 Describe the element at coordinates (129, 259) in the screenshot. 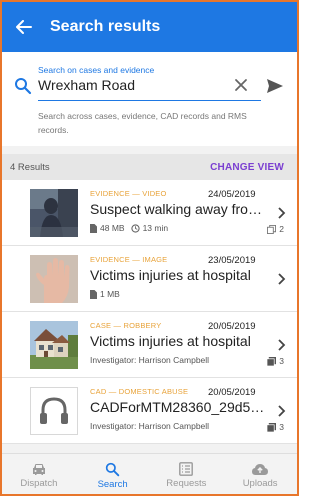

I see `result-category: EVIDENCE — IMAGE` at that location.